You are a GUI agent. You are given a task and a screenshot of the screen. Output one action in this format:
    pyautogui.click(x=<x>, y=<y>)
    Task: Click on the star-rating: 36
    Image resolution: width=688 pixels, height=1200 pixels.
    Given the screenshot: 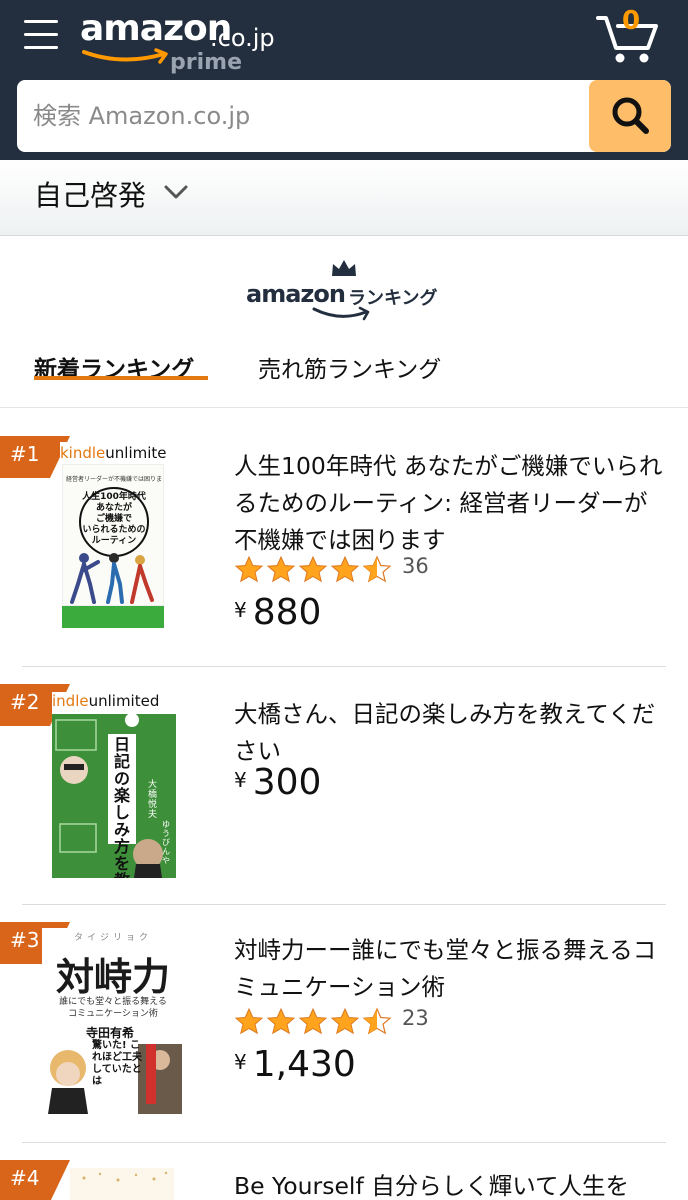 What is the action you would take?
    pyautogui.click(x=364, y=569)
    